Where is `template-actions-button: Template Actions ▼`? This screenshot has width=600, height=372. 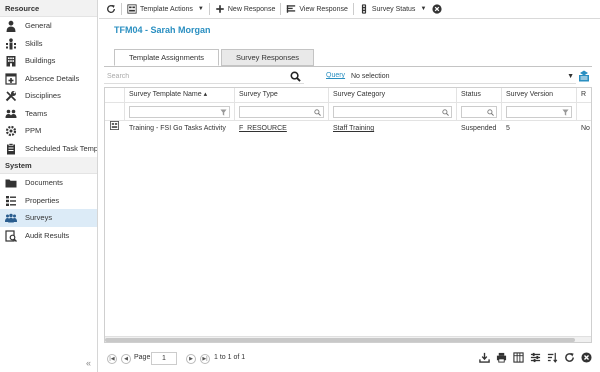 template-actions-button: Template Actions ▼ is located at coordinates (165, 9).